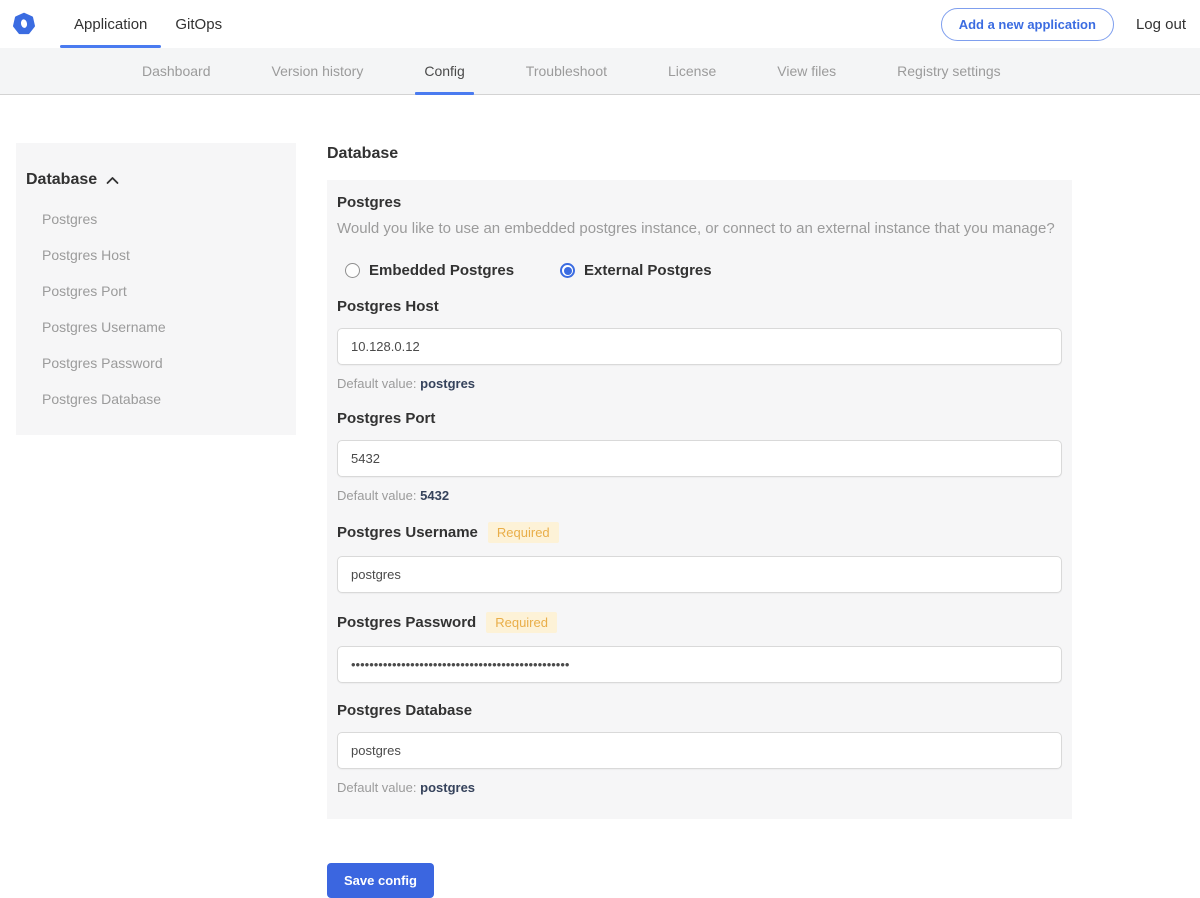 This screenshot has width=1200, height=898. I want to click on subtab-config-label: Config, so click(444, 71).